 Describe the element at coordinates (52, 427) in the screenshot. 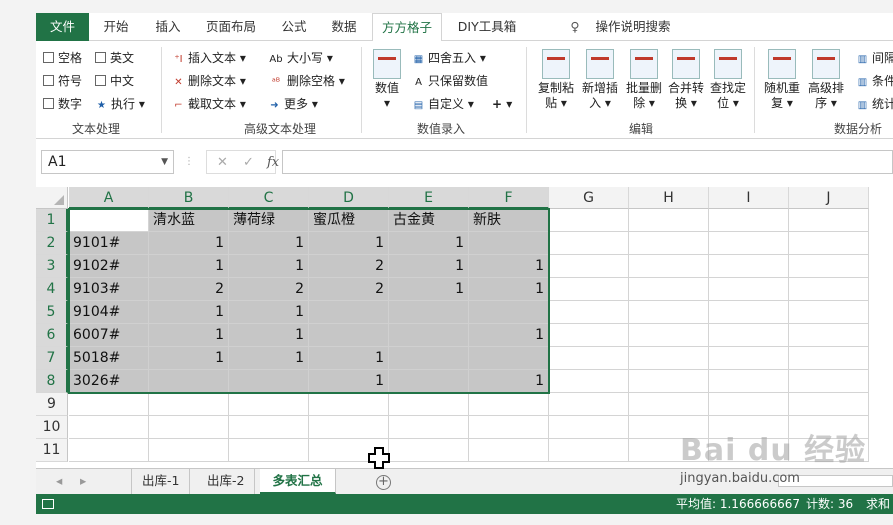

I see `row-header-10: 10` at that location.